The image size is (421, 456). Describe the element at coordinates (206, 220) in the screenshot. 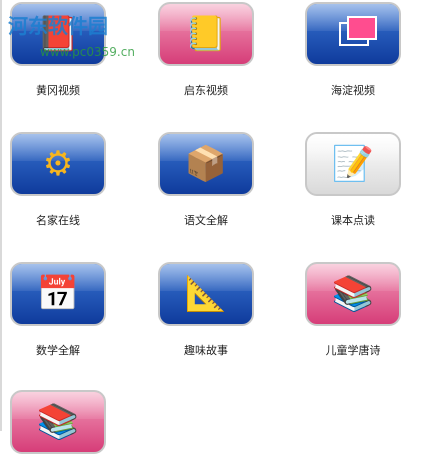

I see `app-label: 语文全解` at that location.